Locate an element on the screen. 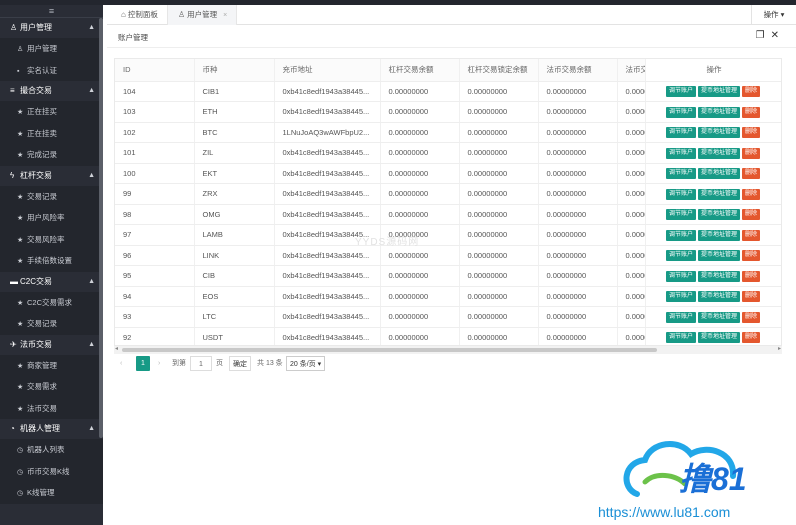 Image resolution: width=796 pixels, height=525 pixels. table-cell: LINK is located at coordinates (234, 255).